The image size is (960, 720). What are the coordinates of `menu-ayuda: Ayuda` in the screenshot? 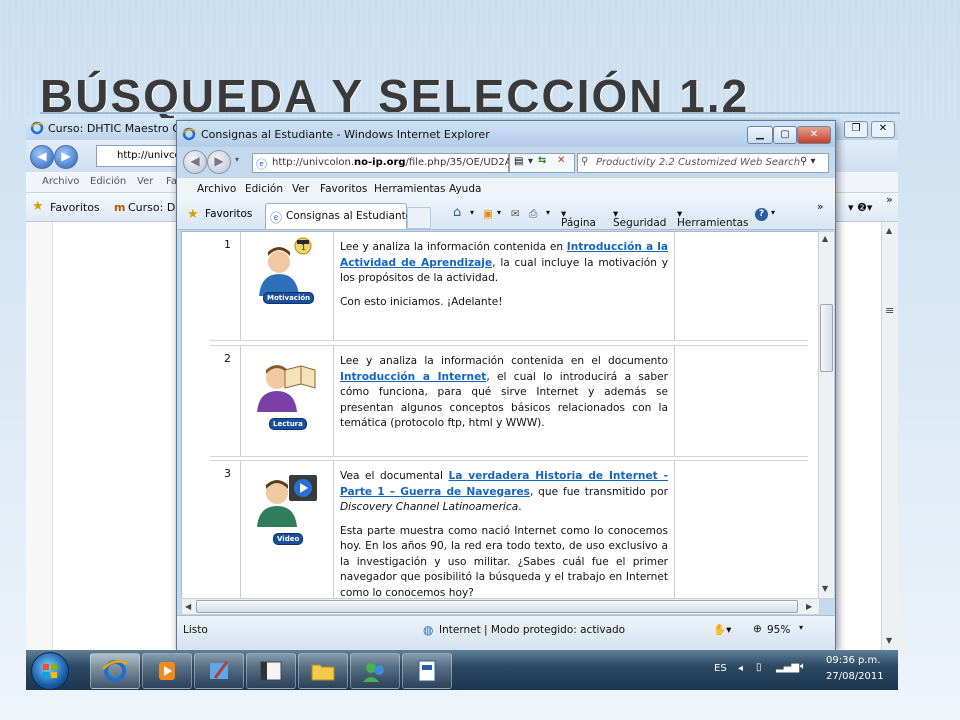 It's located at (465, 189).